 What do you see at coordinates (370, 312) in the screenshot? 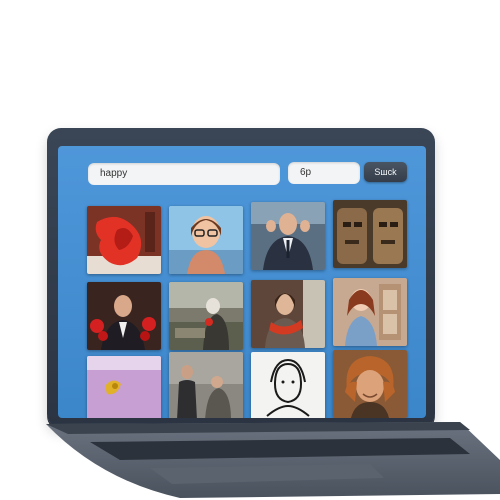
I see `thumbnail-girl-in-doorway` at bounding box center [370, 312].